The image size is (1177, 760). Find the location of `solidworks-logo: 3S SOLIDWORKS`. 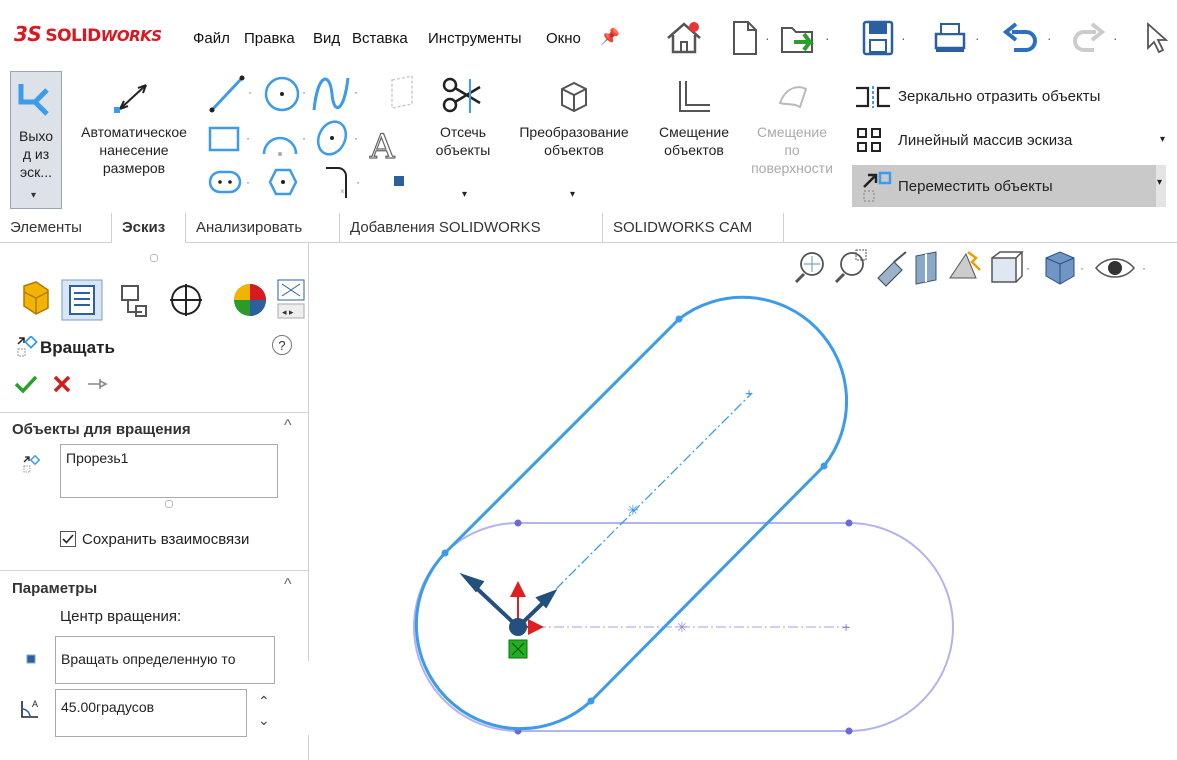

solidworks-logo: 3S SOLIDWORKS is located at coordinates (88, 34).